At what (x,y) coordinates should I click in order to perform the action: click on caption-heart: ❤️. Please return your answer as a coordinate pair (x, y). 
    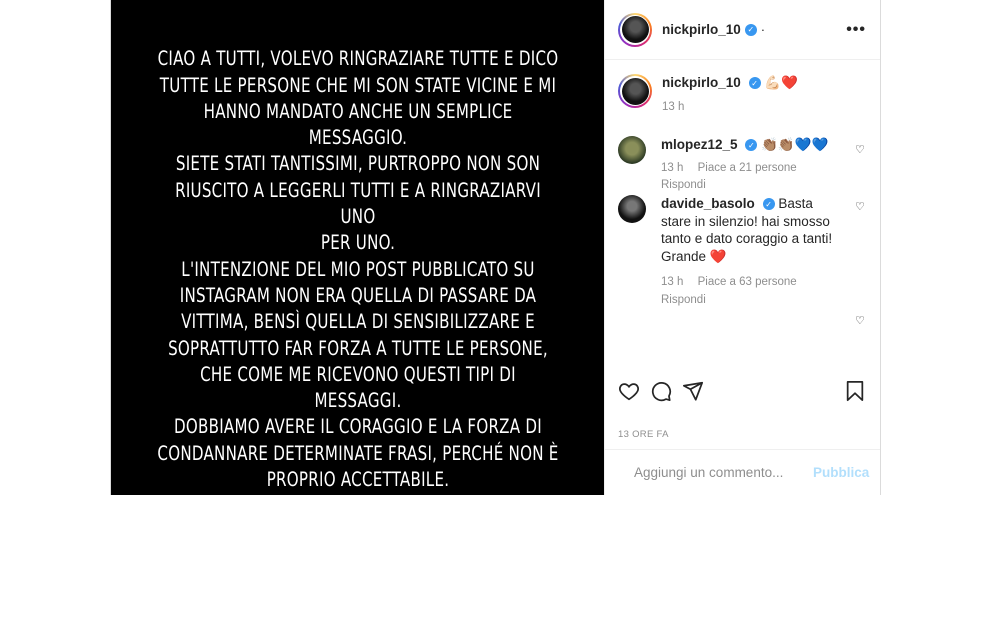
    Looking at the image, I should click on (789, 82).